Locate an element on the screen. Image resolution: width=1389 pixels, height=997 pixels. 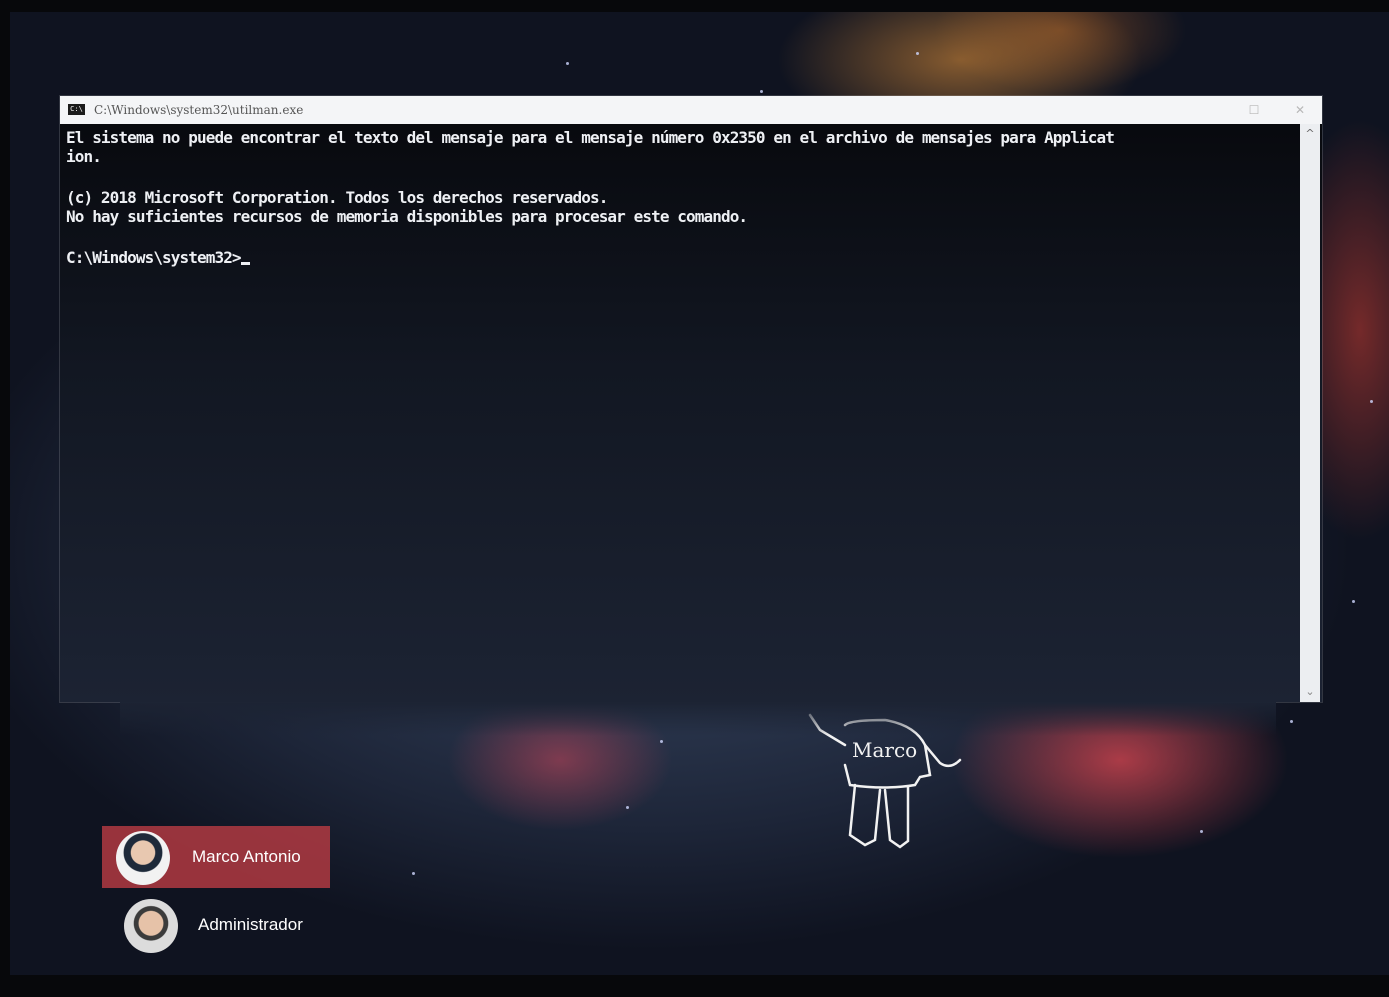
console-line: ion. is located at coordinates (84, 156).